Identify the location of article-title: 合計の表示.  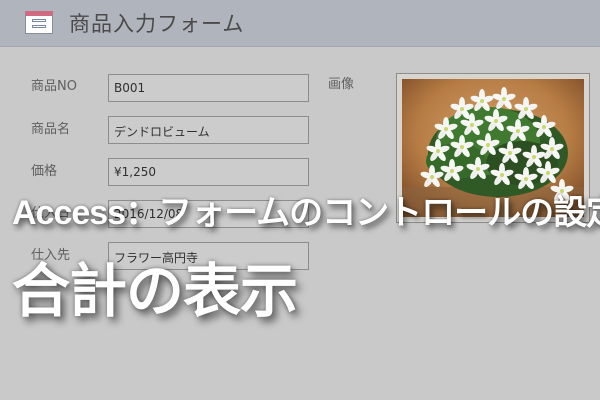
(155, 291).